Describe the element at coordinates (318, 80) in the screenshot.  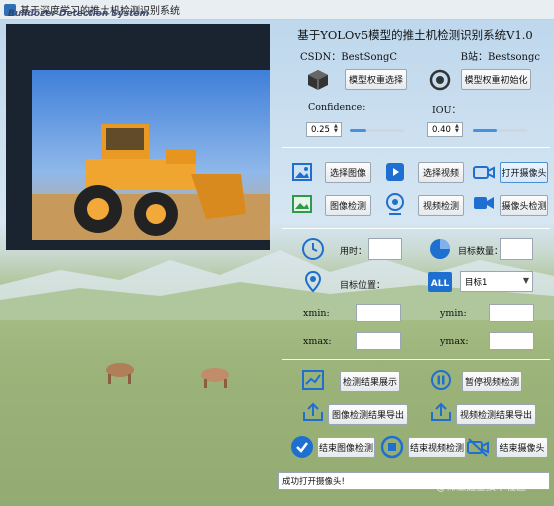
I see `cube-icon` at that location.